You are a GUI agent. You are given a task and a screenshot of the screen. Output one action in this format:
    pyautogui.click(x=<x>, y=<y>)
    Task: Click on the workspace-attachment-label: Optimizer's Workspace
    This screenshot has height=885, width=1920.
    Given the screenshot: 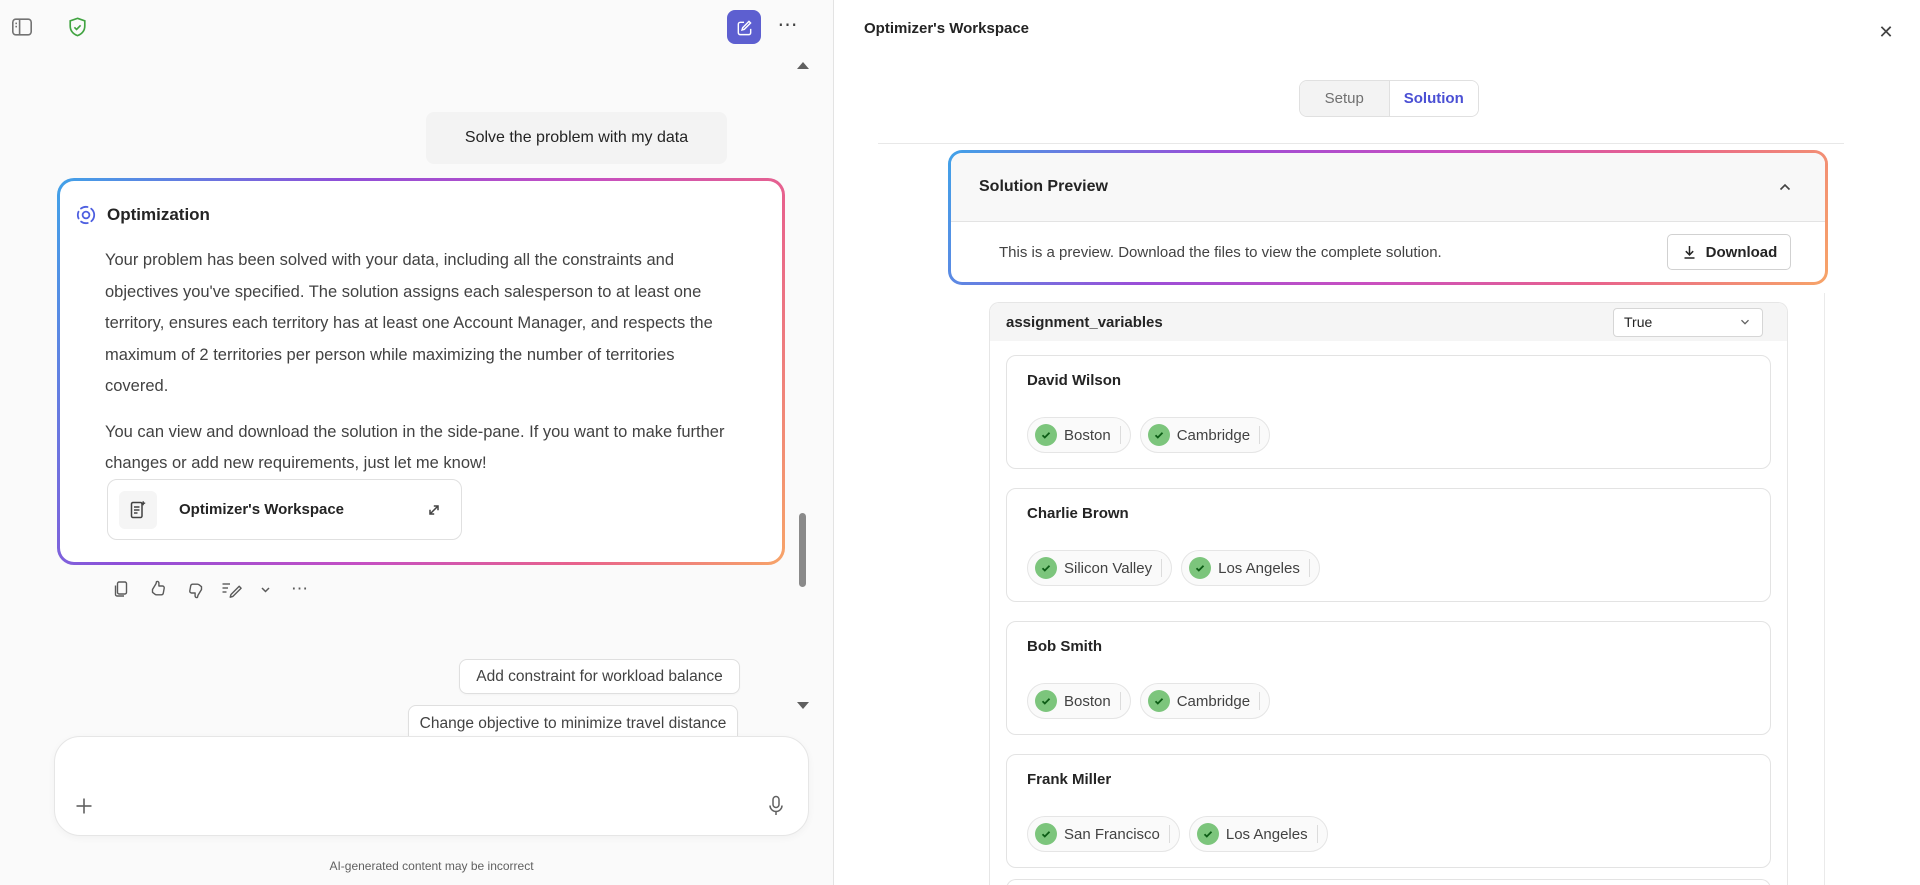 What is the action you would take?
    pyautogui.click(x=262, y=509)
    